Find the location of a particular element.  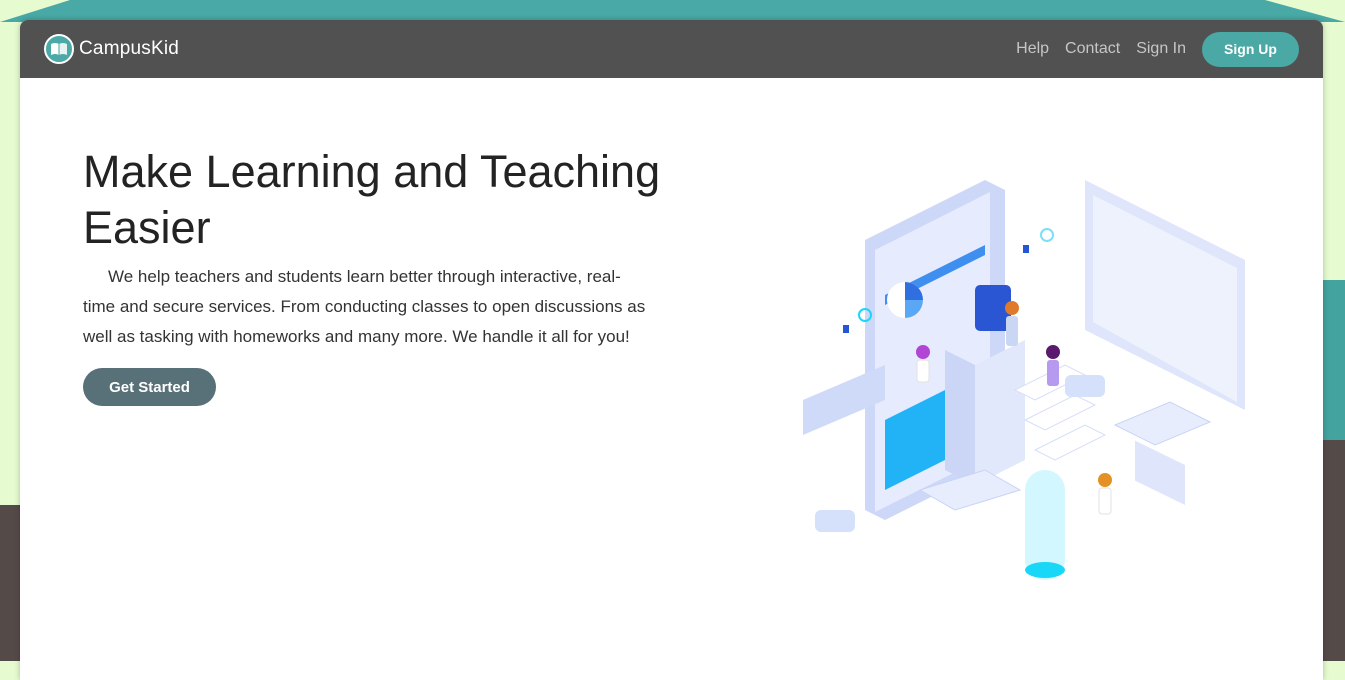

brand-link: CampusKid is located at coordinates (111, 49).